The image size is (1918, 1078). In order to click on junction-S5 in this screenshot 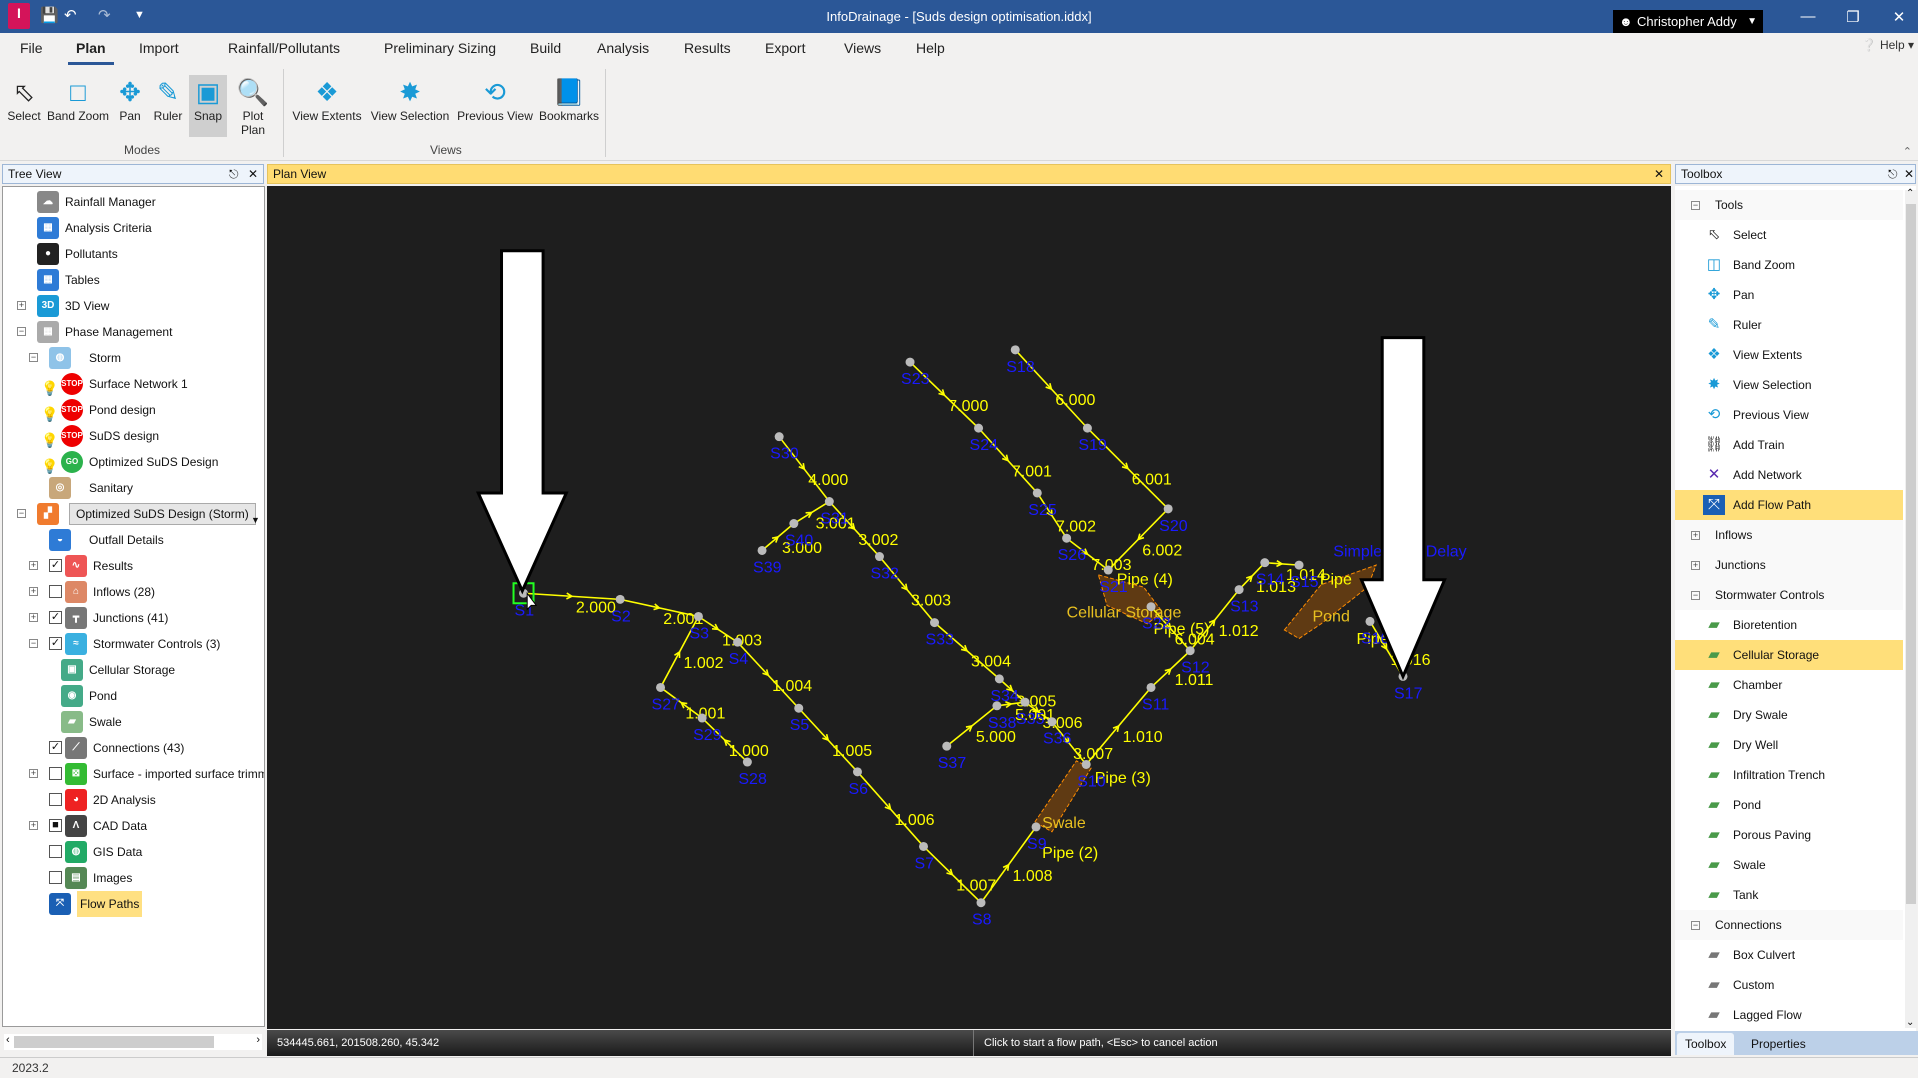, I will do `click(799, 708)`.